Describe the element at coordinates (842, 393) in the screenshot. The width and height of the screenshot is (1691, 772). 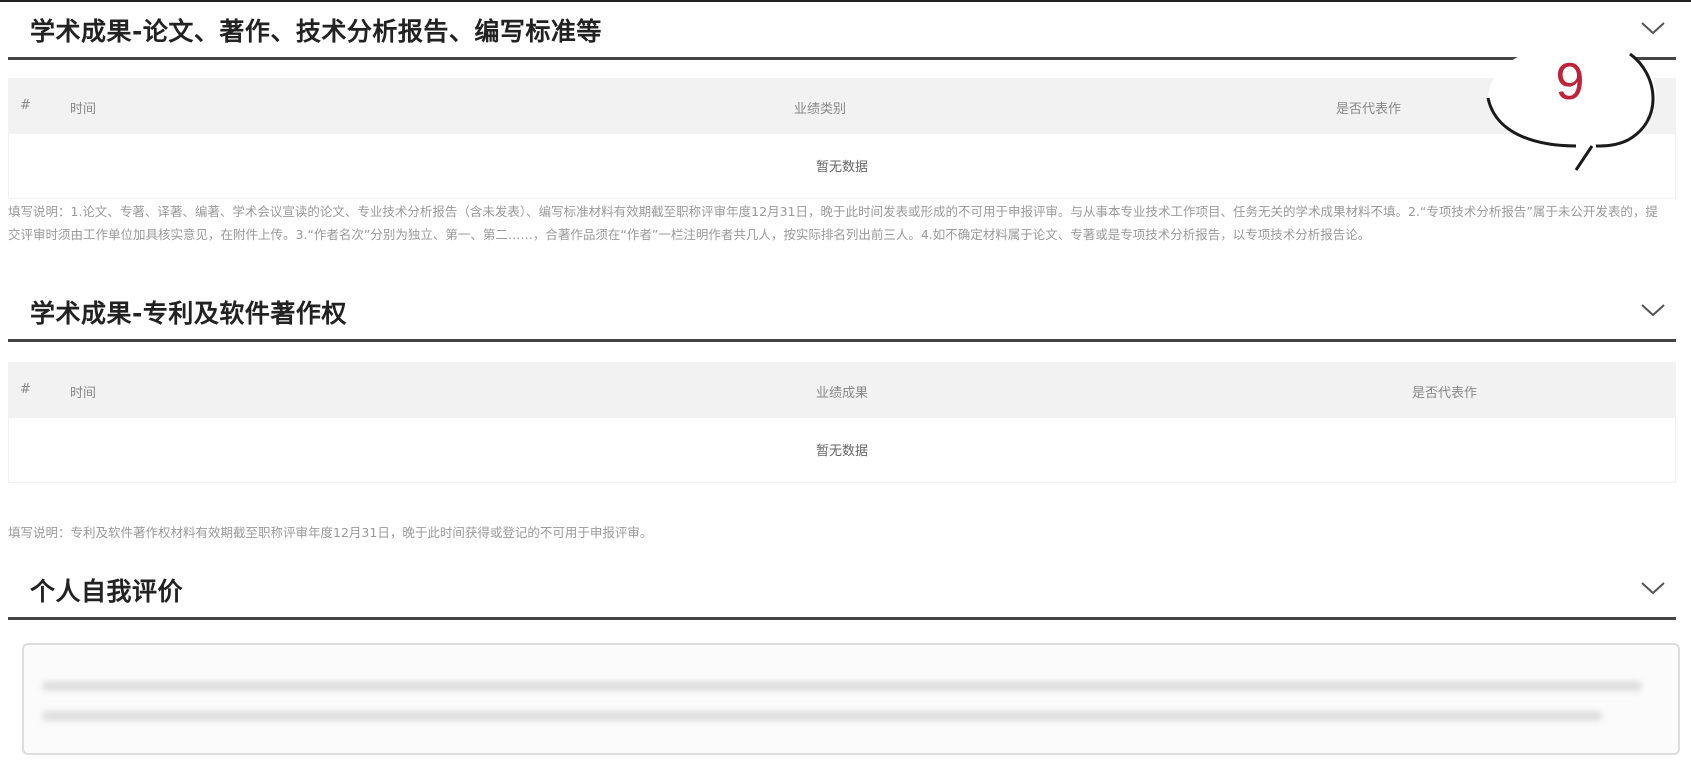
I see `column-header-achievement: 业绩成果` at that location.